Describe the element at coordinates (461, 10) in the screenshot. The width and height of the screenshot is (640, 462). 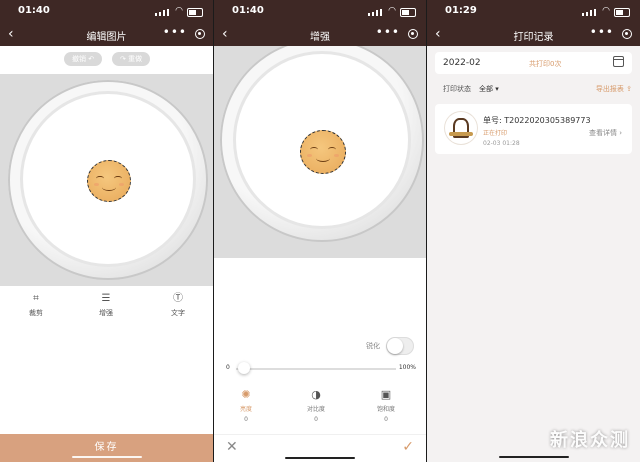
I see `status-time: 01:29` at that location.